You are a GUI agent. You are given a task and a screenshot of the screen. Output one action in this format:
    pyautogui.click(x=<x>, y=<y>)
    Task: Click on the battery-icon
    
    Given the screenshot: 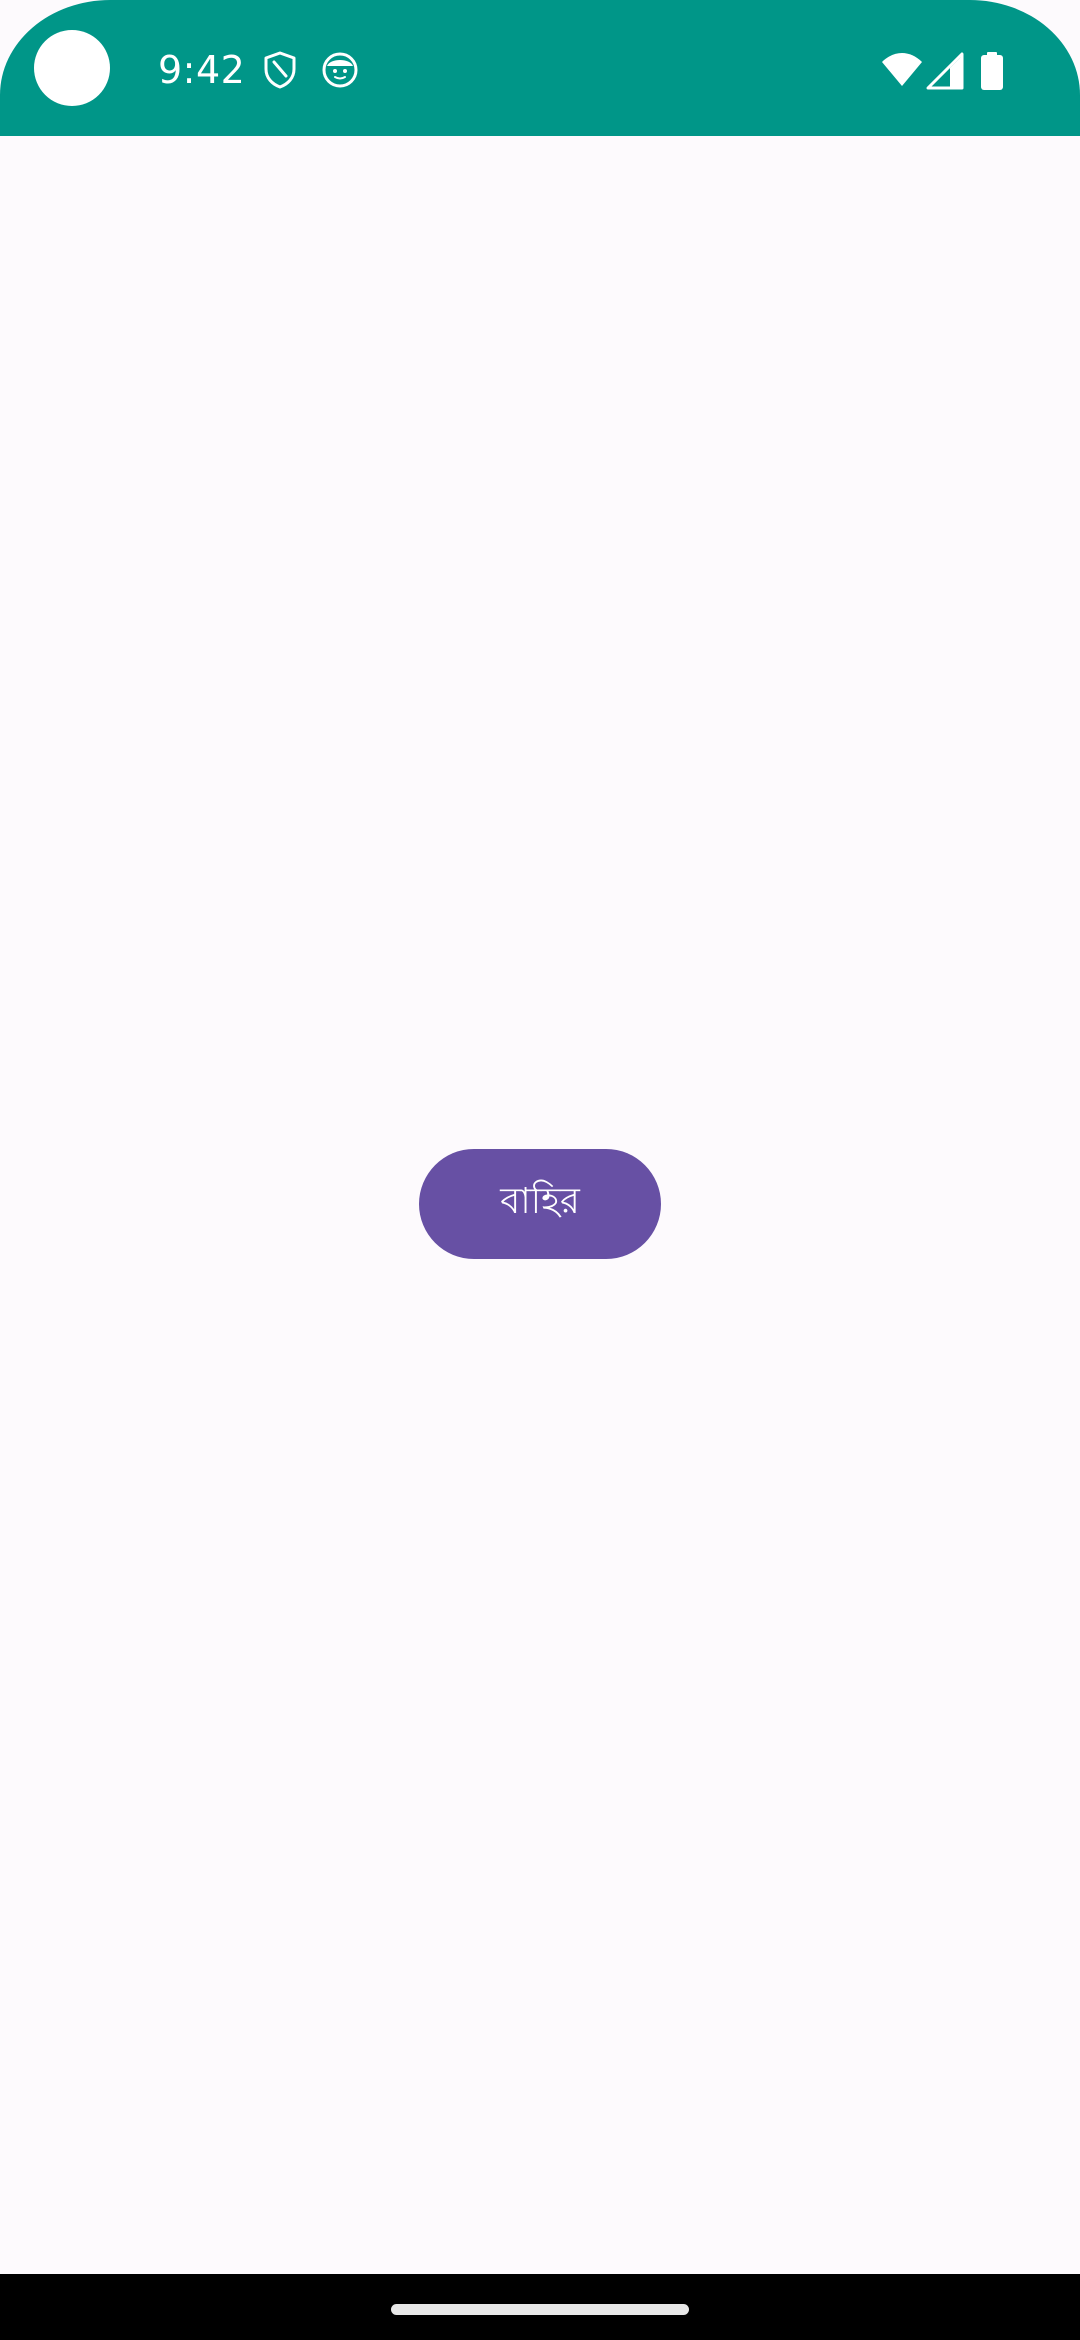 What is the action you would take?
    pyautogui.click(x=992, y=71)
    